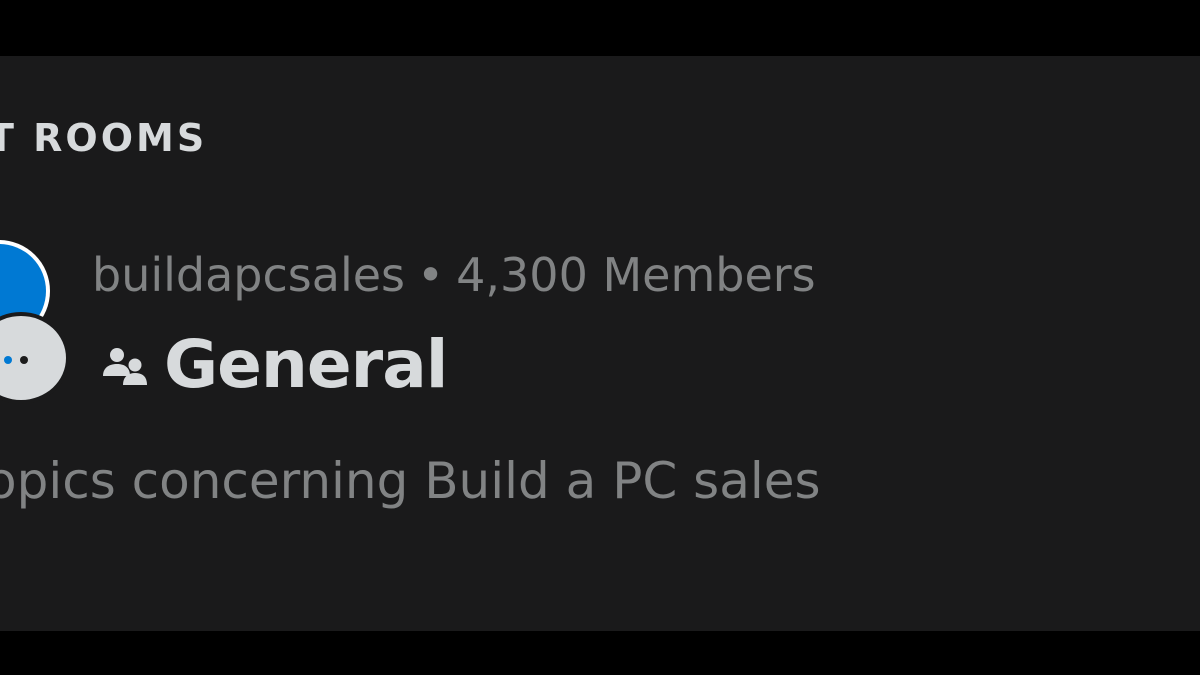 Image resolution: width=1200 pixels, height=675 pixels. Describe the element at coordinates (306, 364) in the screenshot. I see `room-title: General` at that location.